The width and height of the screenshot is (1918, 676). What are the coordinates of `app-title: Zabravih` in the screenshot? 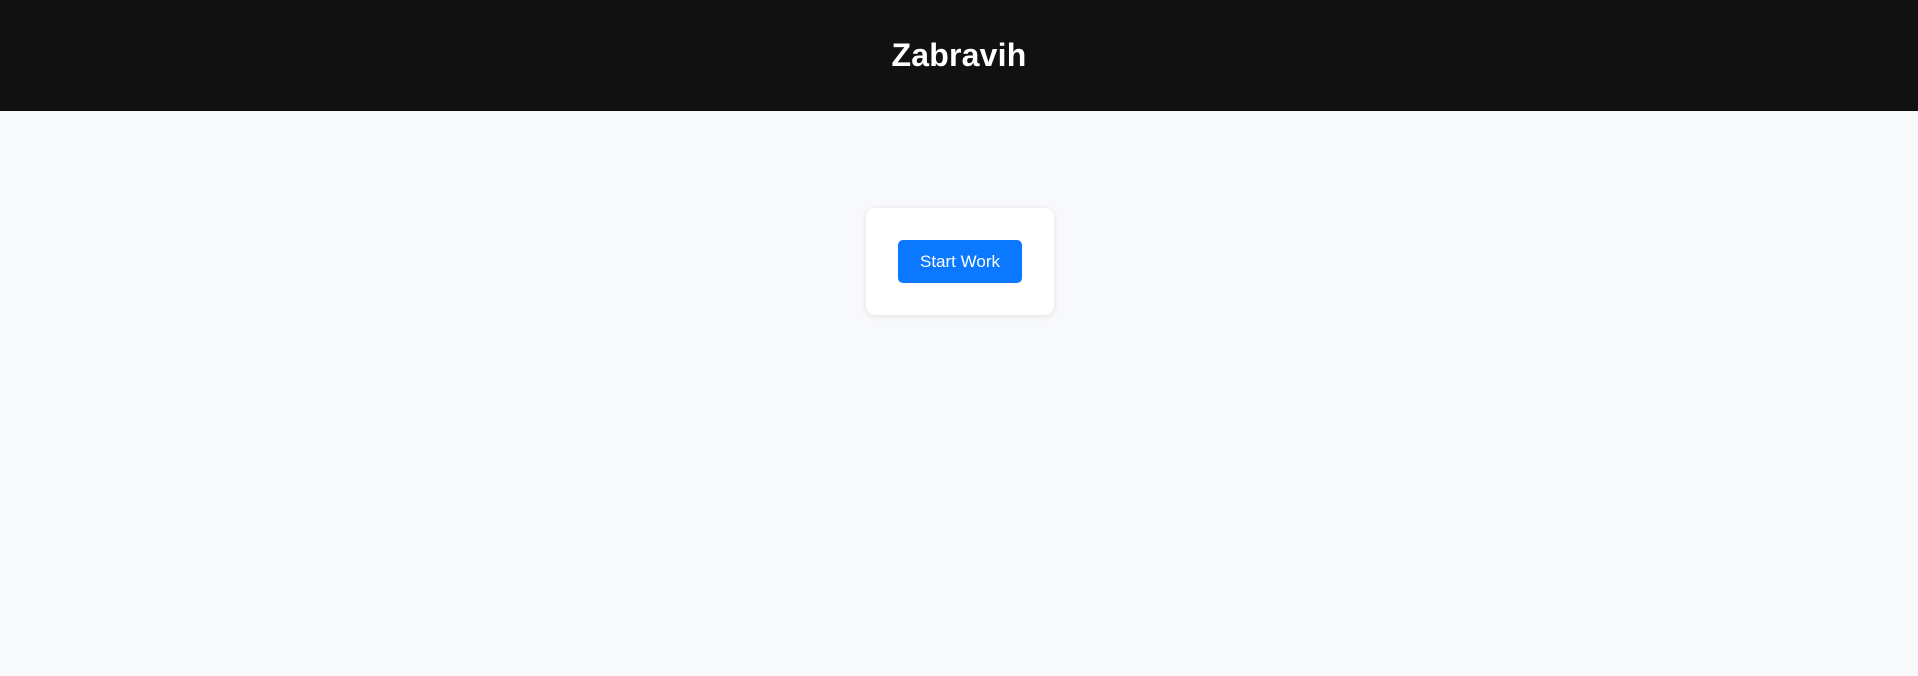 It's located at (959, 55).